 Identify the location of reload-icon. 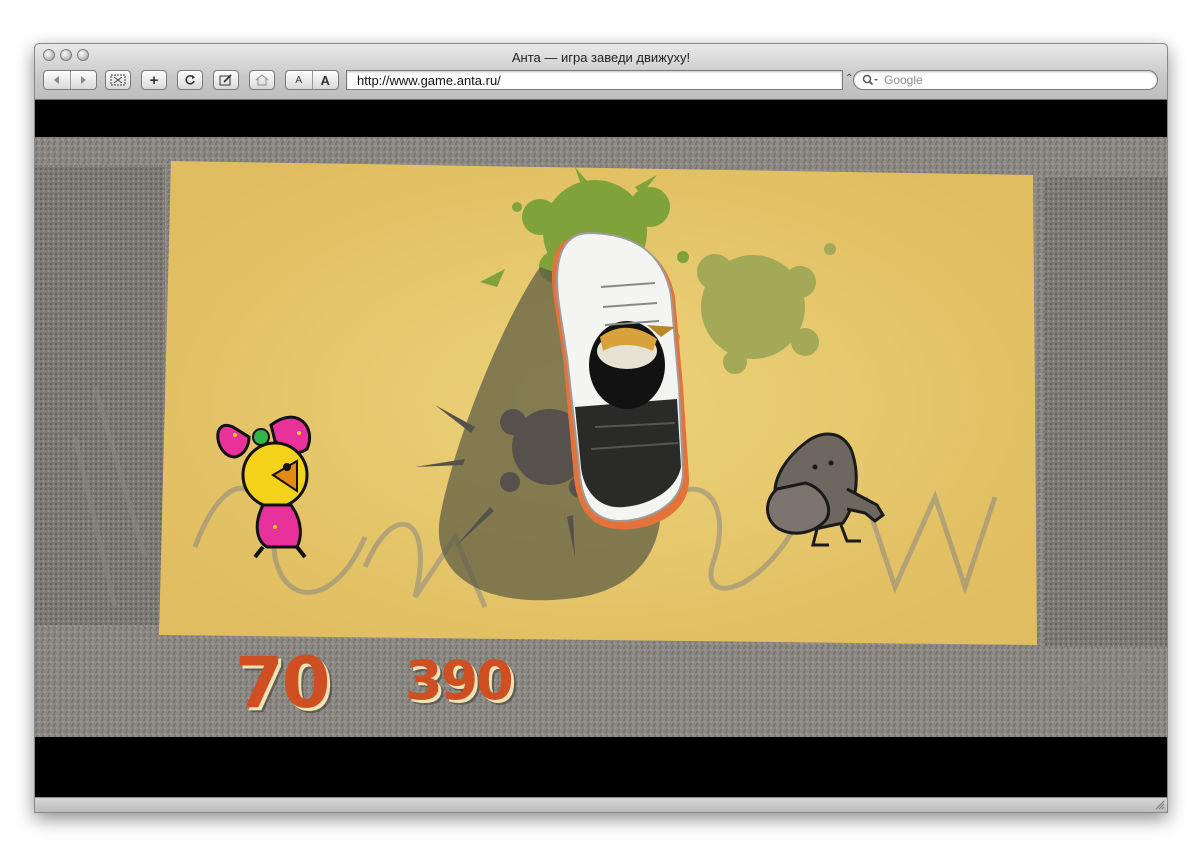
(190, 80).